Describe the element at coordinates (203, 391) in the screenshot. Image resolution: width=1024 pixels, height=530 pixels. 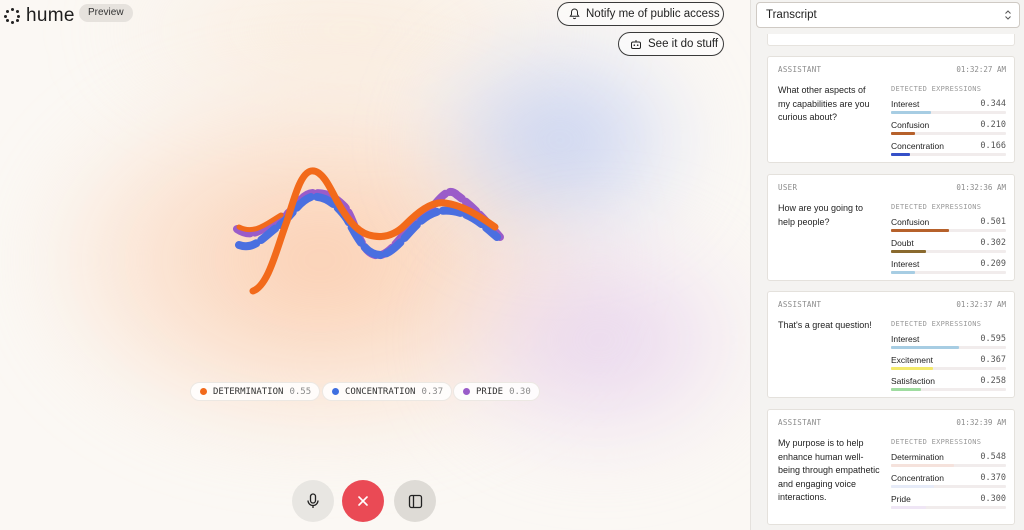
I see `determination-dot-icon` at that location.